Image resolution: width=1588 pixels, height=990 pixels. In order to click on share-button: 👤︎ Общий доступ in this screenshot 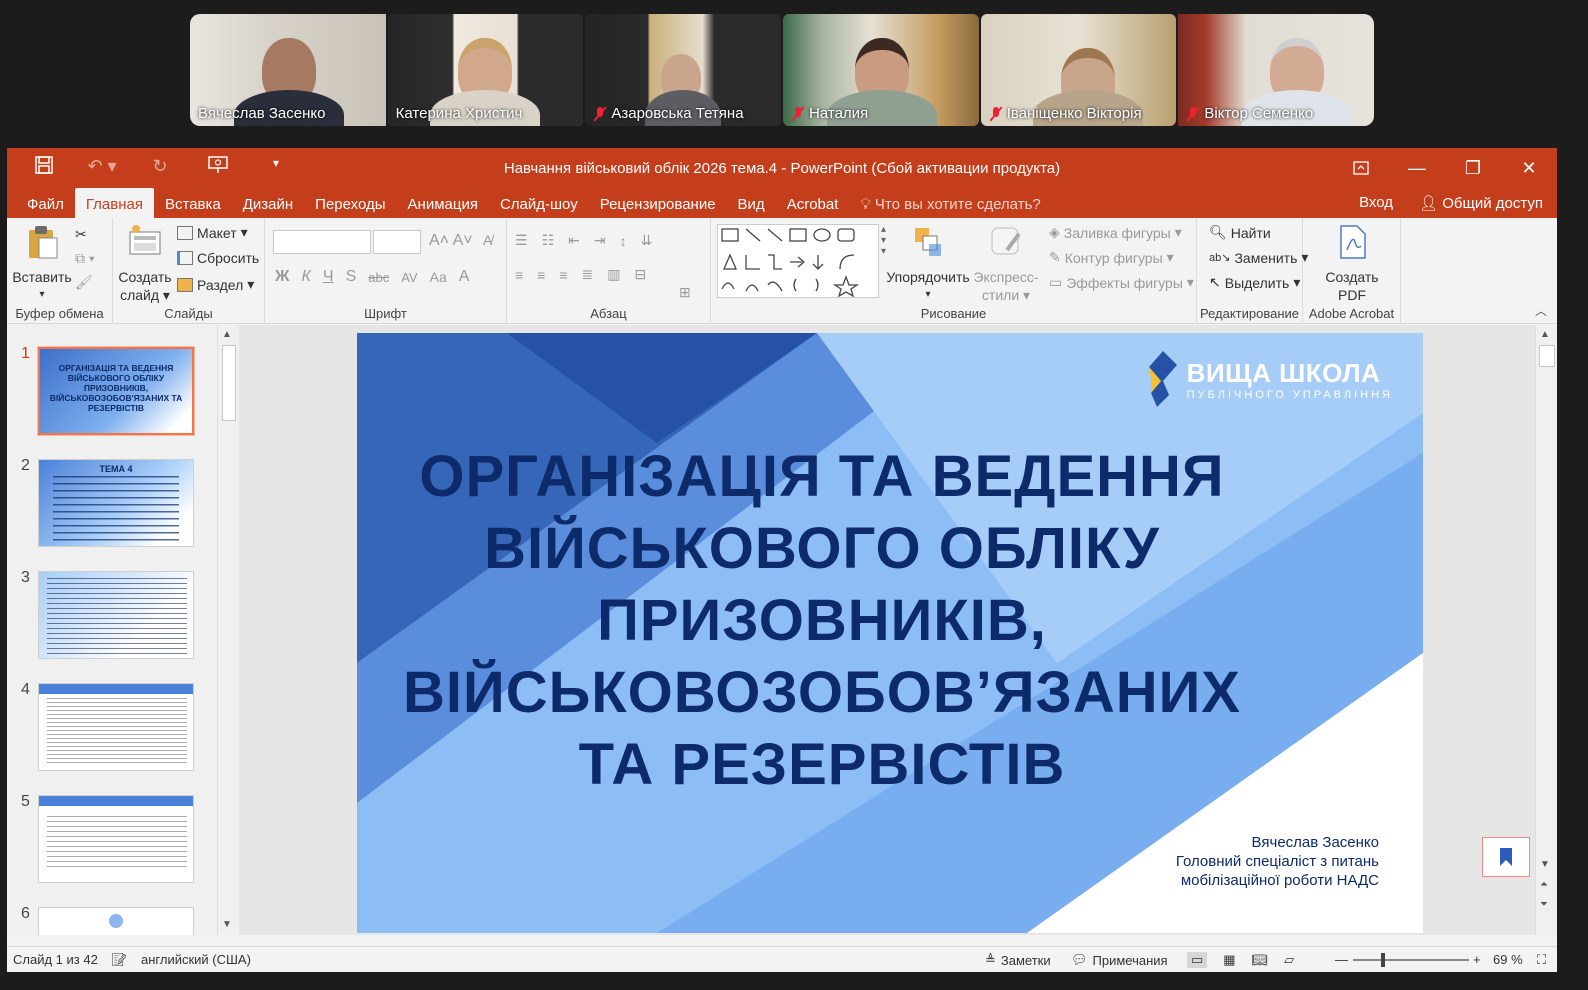, I will do `click(1481, 203)`.